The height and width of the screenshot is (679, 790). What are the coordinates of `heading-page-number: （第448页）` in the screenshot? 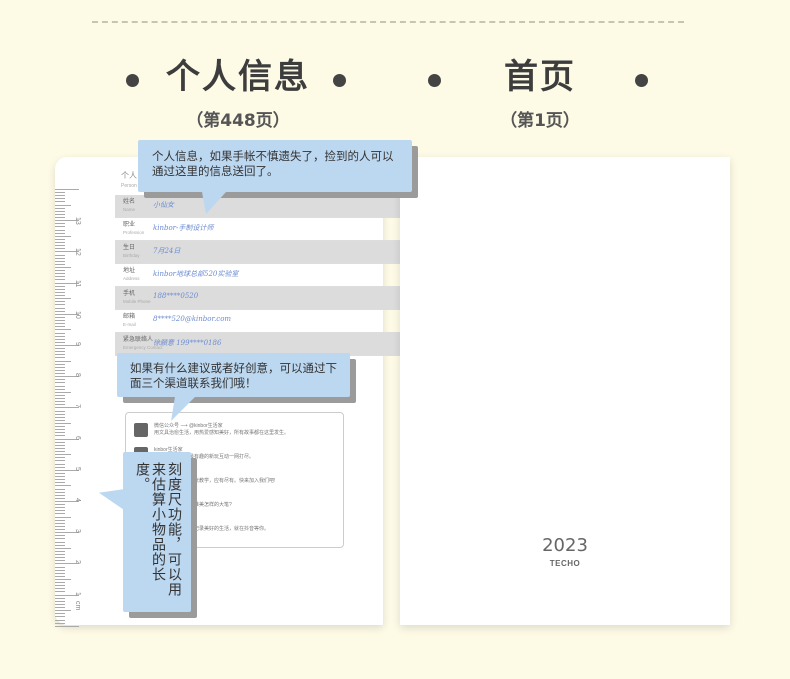 It's located at (238, 121).